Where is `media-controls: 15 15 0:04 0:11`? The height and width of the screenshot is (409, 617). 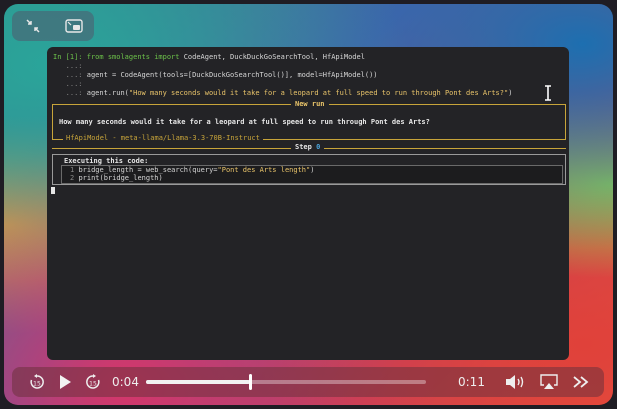
media-controls: 15 15 0:04 0:11 is located at coordinates (308, 382).